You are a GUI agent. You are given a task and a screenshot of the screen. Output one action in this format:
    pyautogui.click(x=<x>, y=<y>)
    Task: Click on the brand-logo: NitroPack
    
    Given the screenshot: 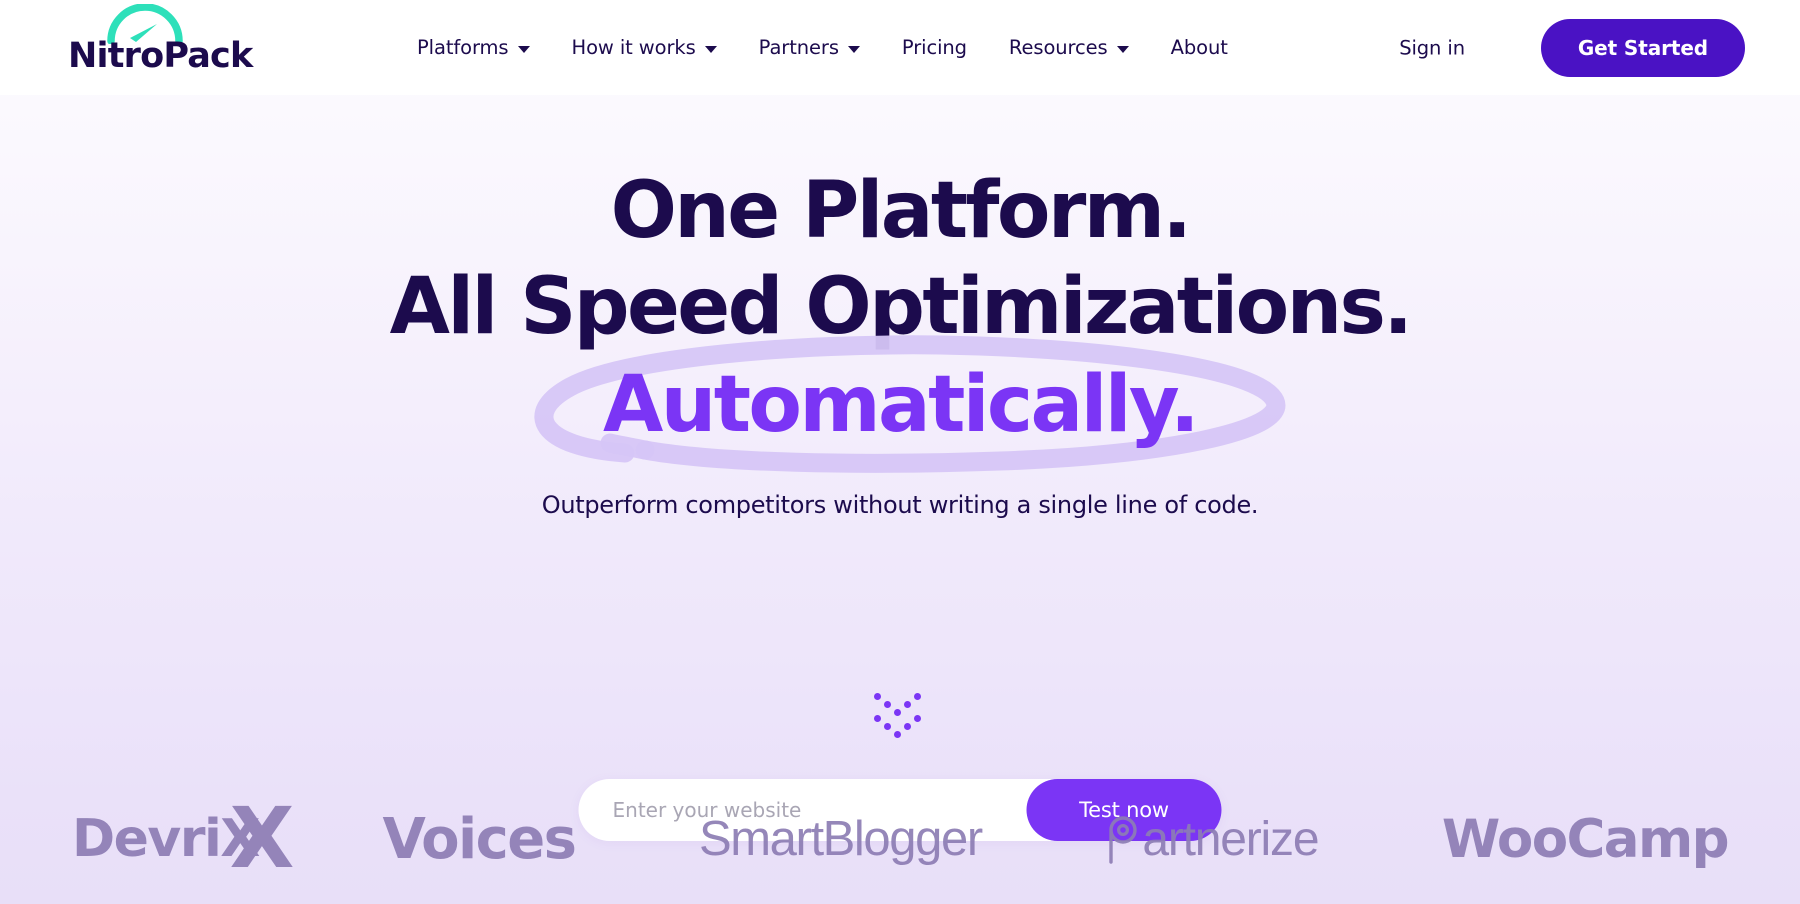 What is the action you would take?
    pyautogui.click(x=163, y=45)
    